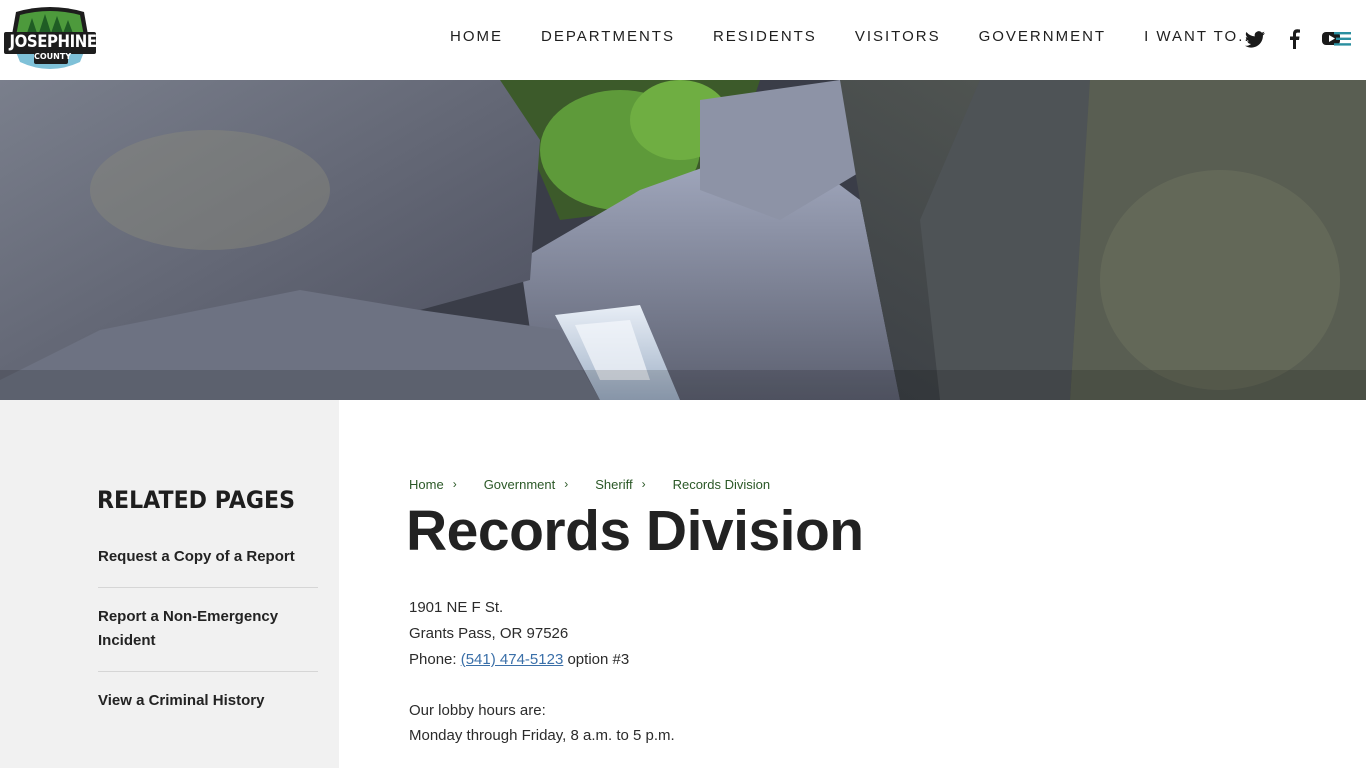  What do you see at coordinates (196, 500) in the screenshot?
I see `related-pages-heading: RELATED PAGES` at bounding box center [196, 500].